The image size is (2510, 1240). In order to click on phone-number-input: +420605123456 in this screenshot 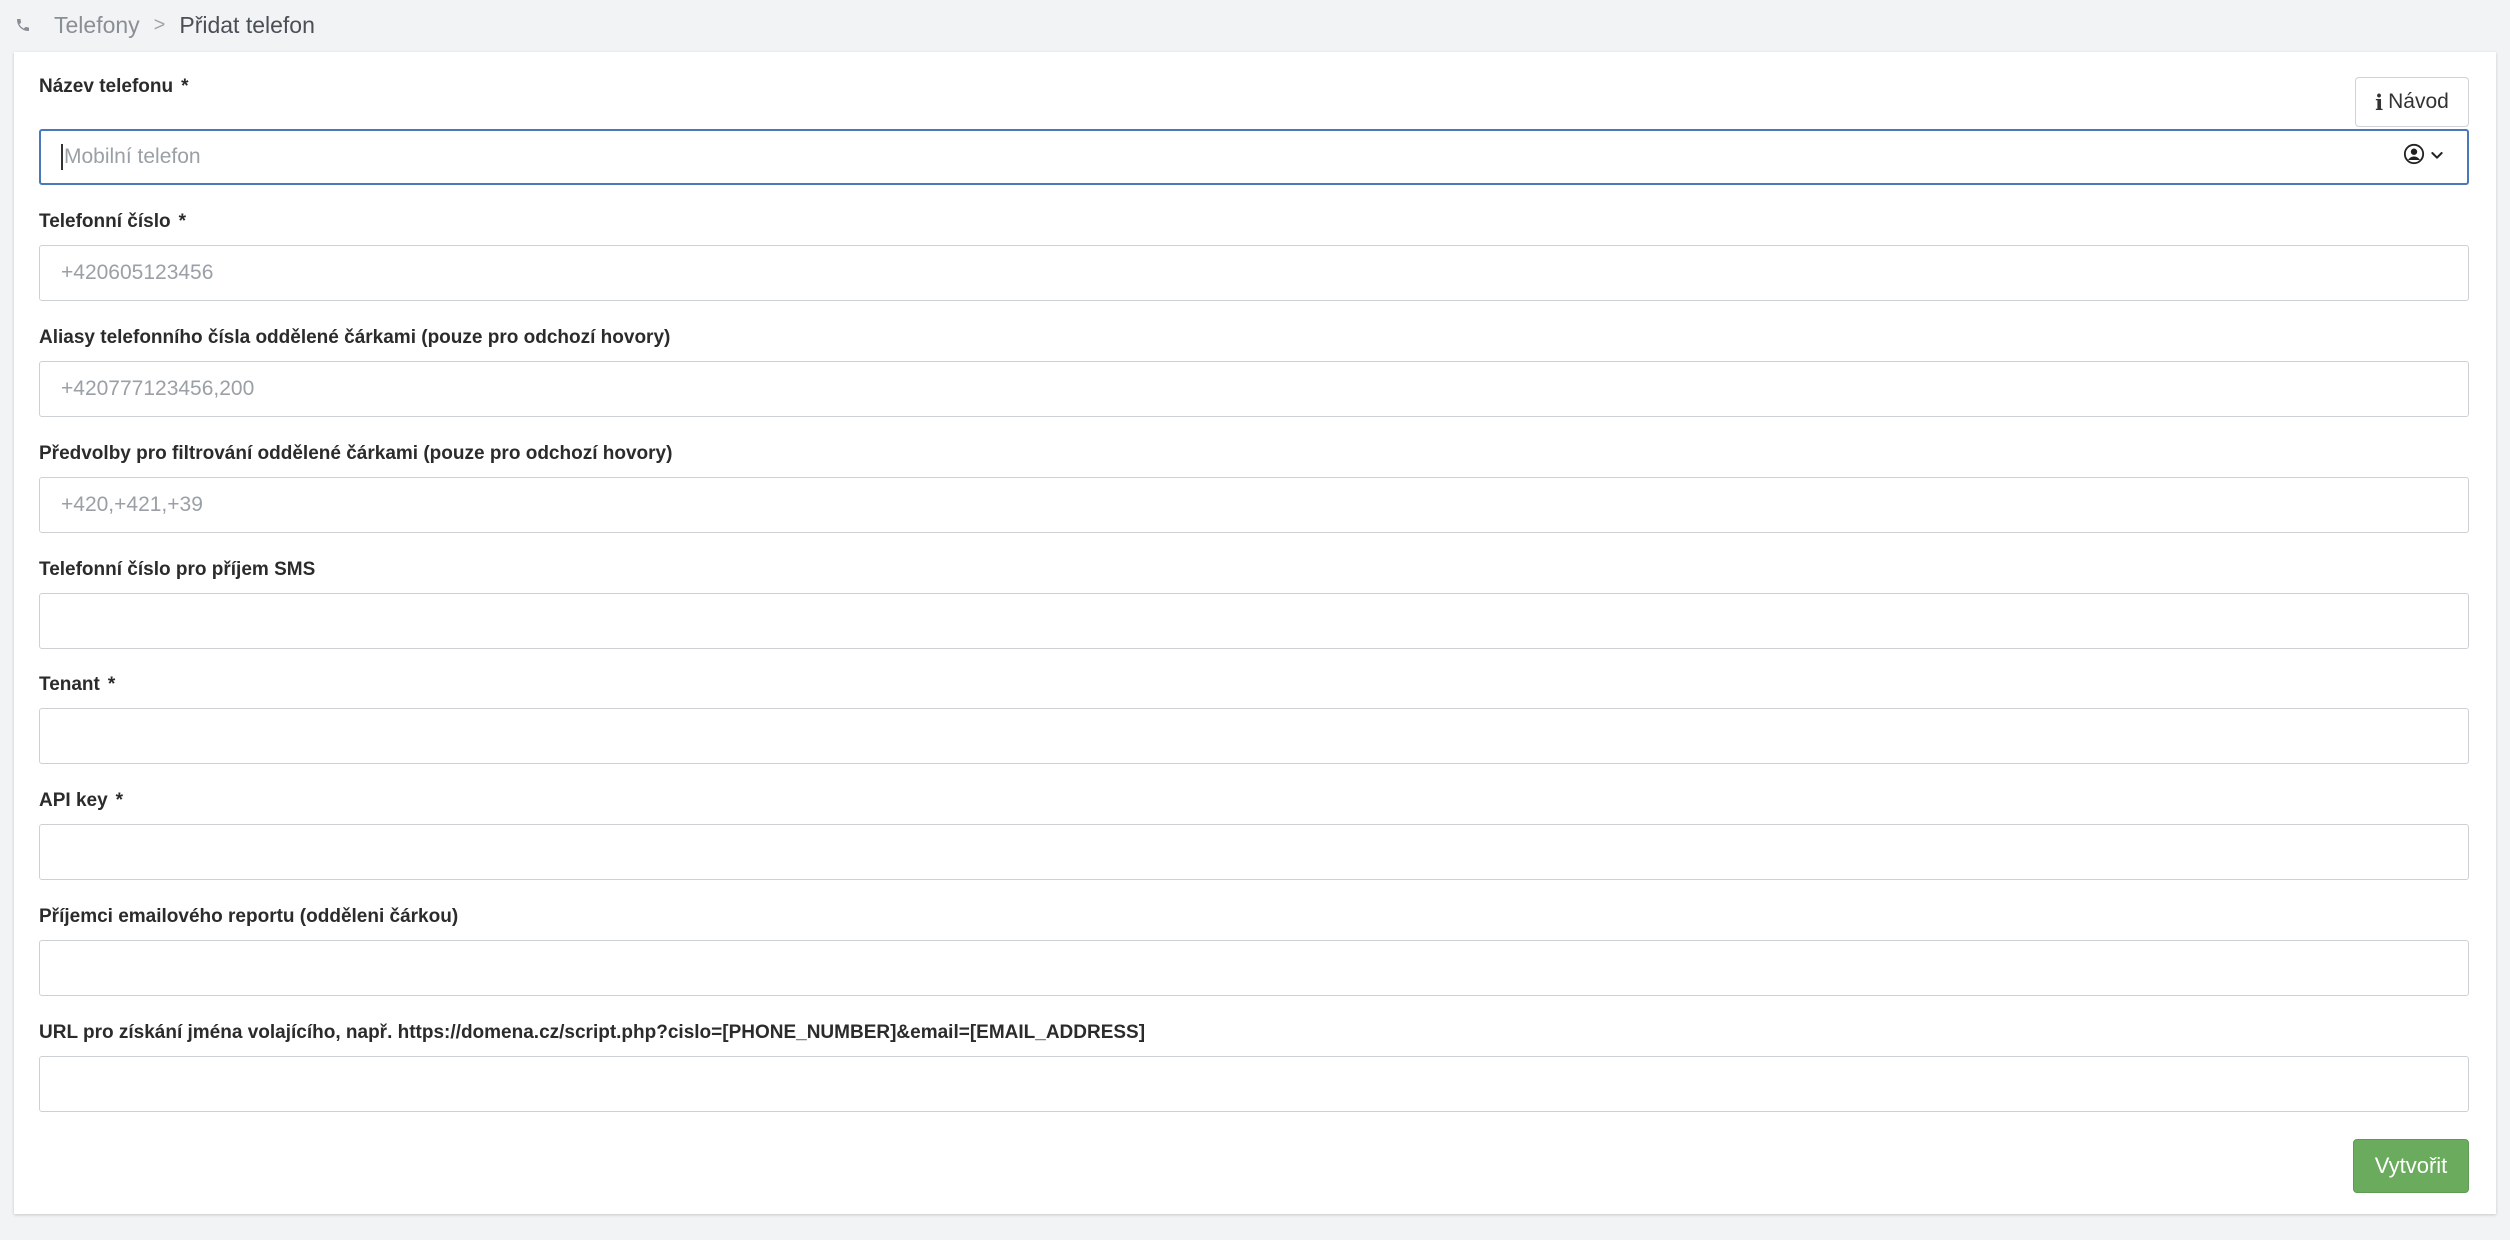, I will do `click(1254, 273)`.